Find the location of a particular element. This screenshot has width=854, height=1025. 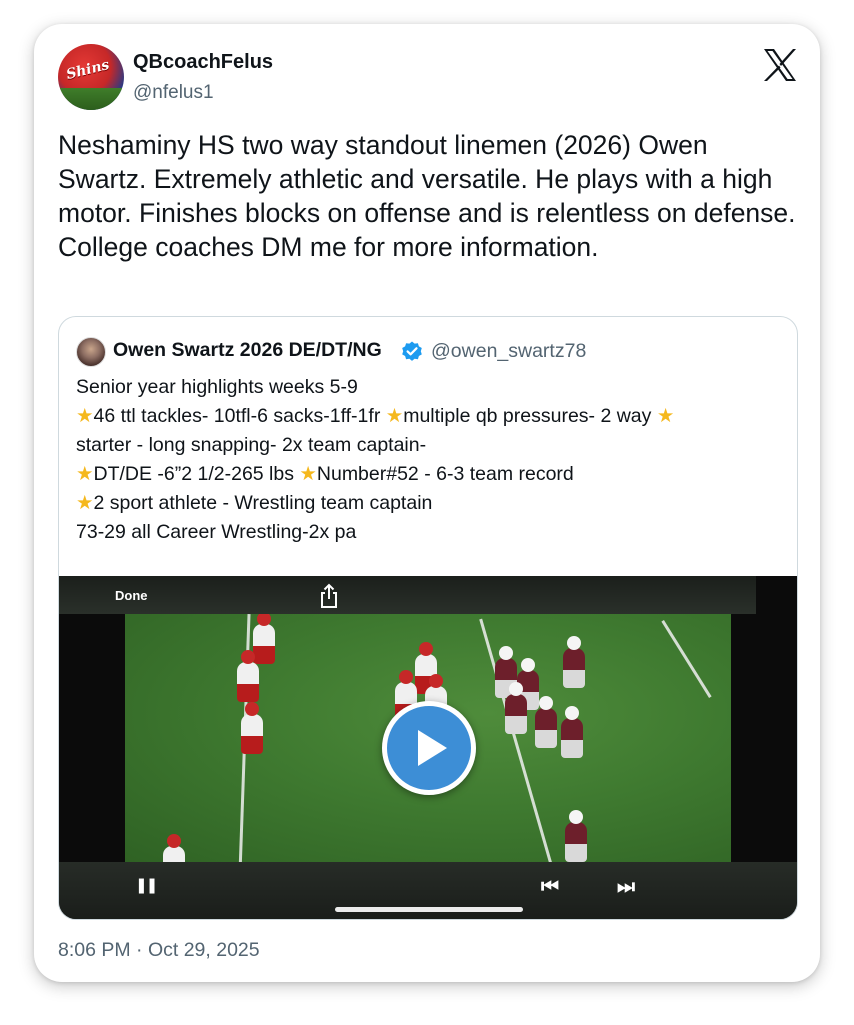

author-display-name: QBcoachFelus is located at coordinates (203, 62).